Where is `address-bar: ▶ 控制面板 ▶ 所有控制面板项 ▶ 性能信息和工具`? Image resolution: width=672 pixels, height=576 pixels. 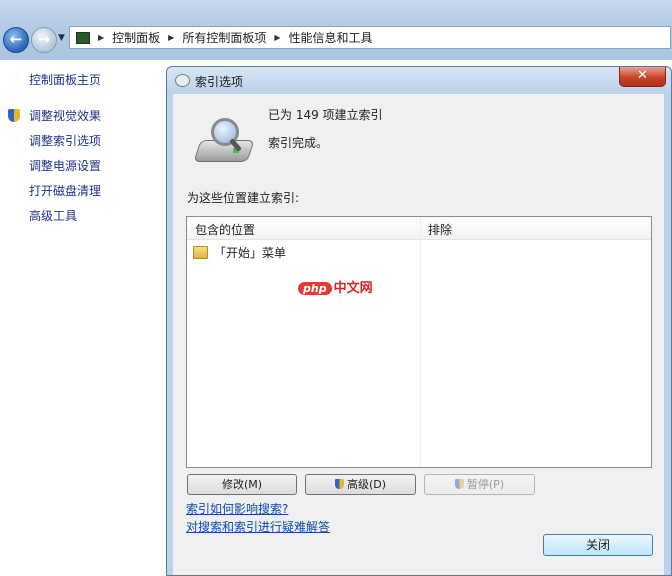
address-bar: ▶ 控制面板 ▶ 所有控制面板项 ▶ 性能信息和工具 is located at coordinates (370, 37).